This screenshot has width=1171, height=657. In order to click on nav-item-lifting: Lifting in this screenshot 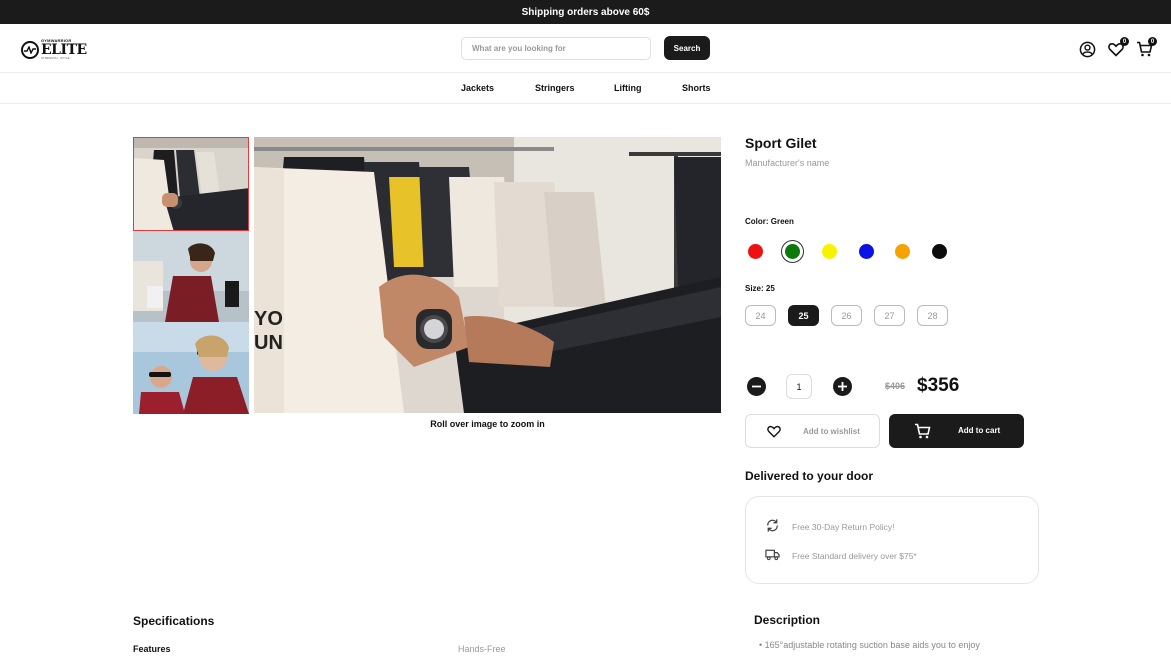, I will do `click(628, 88)`.